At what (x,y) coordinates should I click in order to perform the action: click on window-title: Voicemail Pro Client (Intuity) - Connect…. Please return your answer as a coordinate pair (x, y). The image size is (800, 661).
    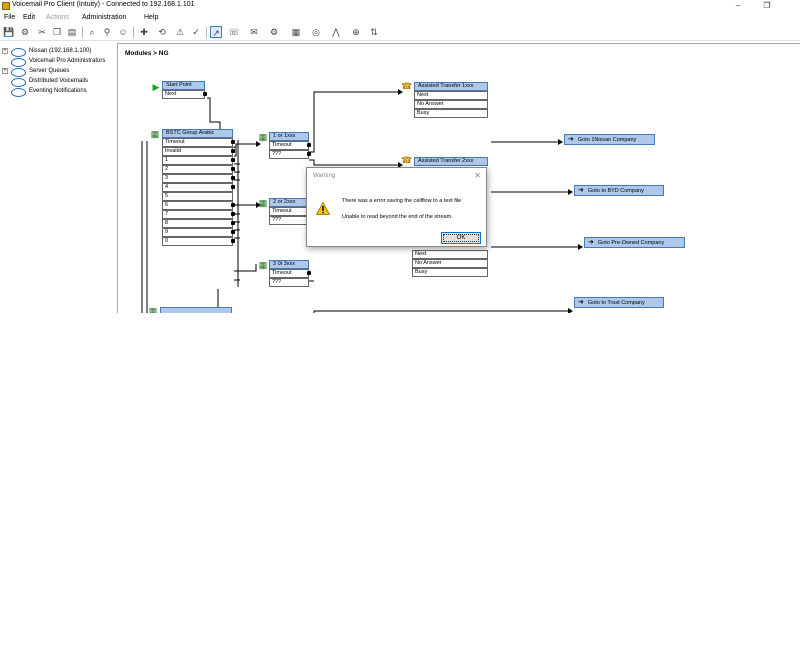
    Looking at the image, I should click on (103, 4).